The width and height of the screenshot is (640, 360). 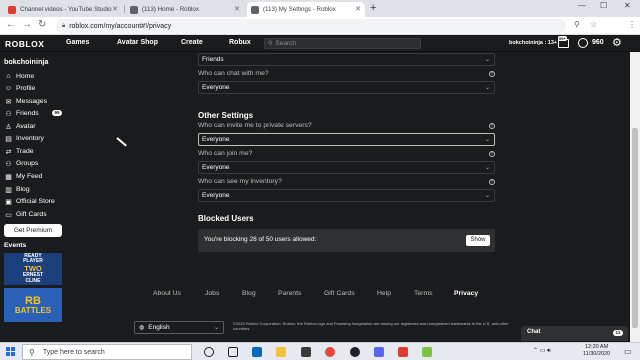 I want to click on friends-count-badge: 99, so click(x=57, y=113).